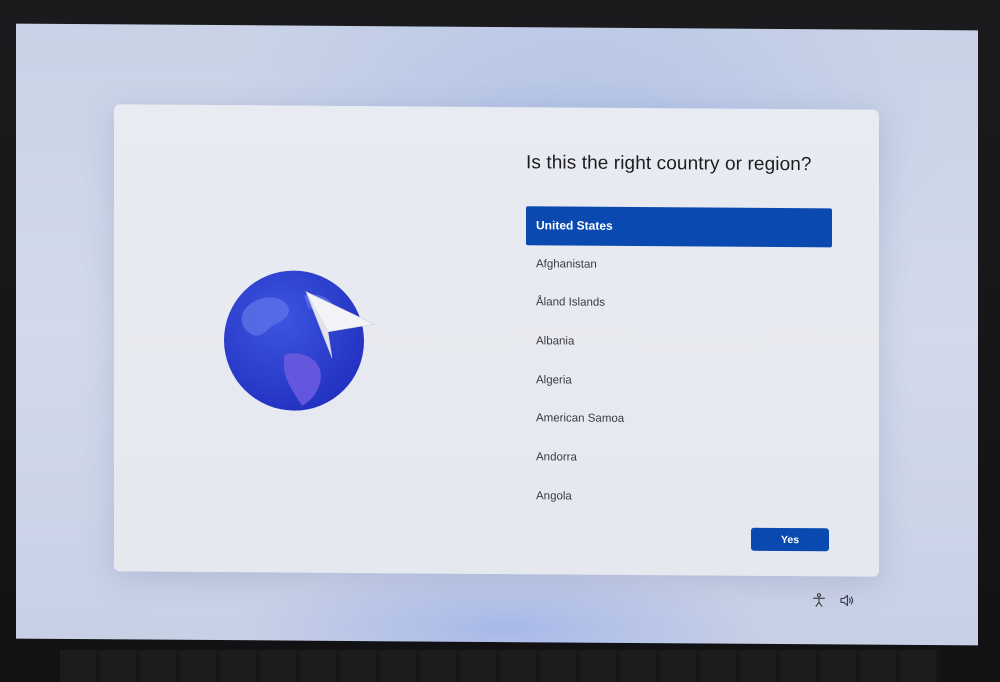  I want to click on accessibility-icon, so click(819, 600).